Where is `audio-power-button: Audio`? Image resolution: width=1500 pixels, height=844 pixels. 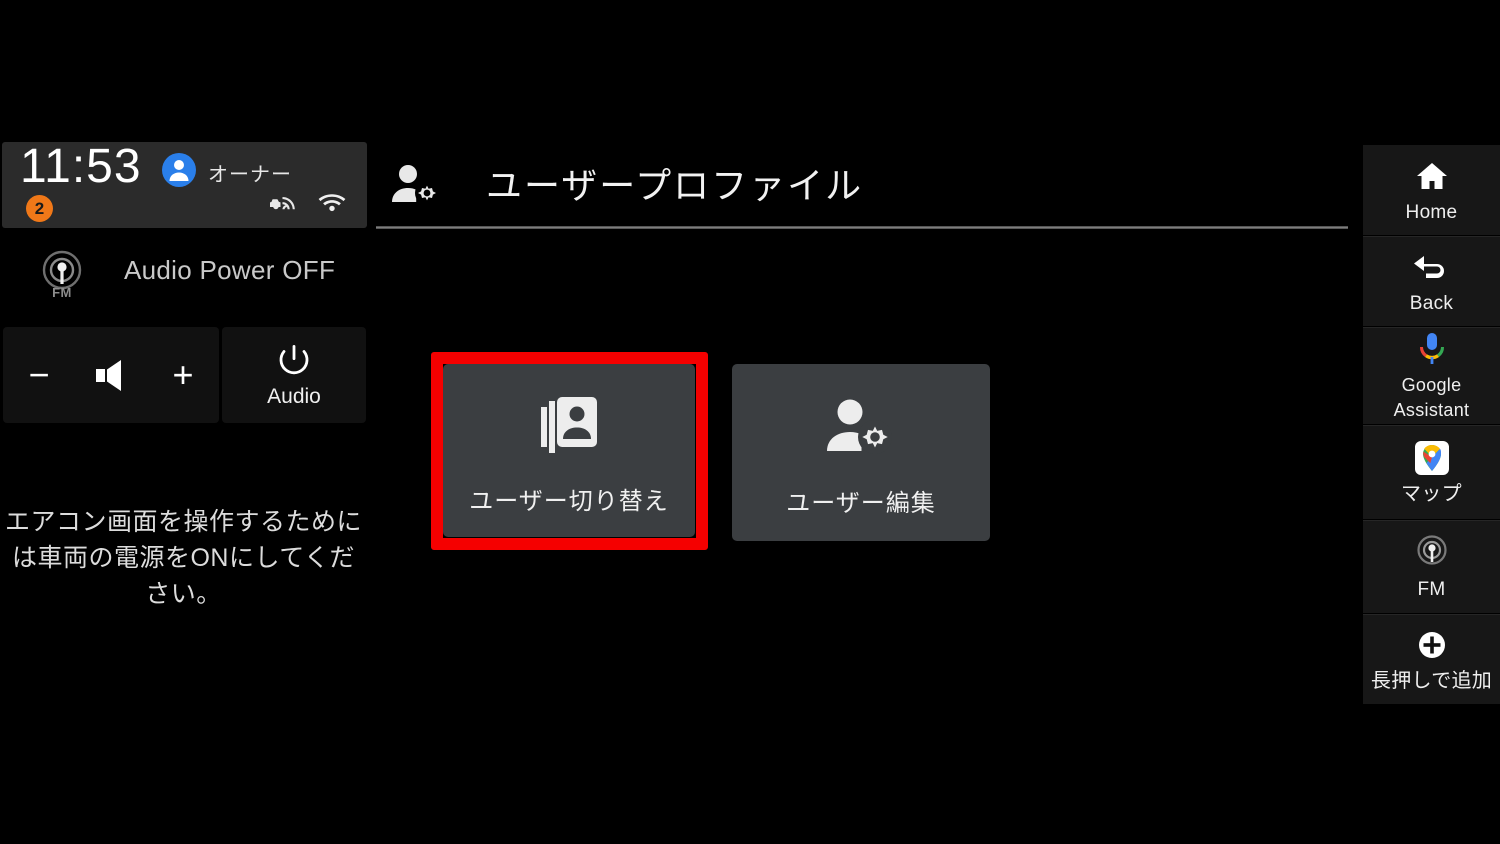
audio-power-button: Audio is located at coordinates (294, 375).